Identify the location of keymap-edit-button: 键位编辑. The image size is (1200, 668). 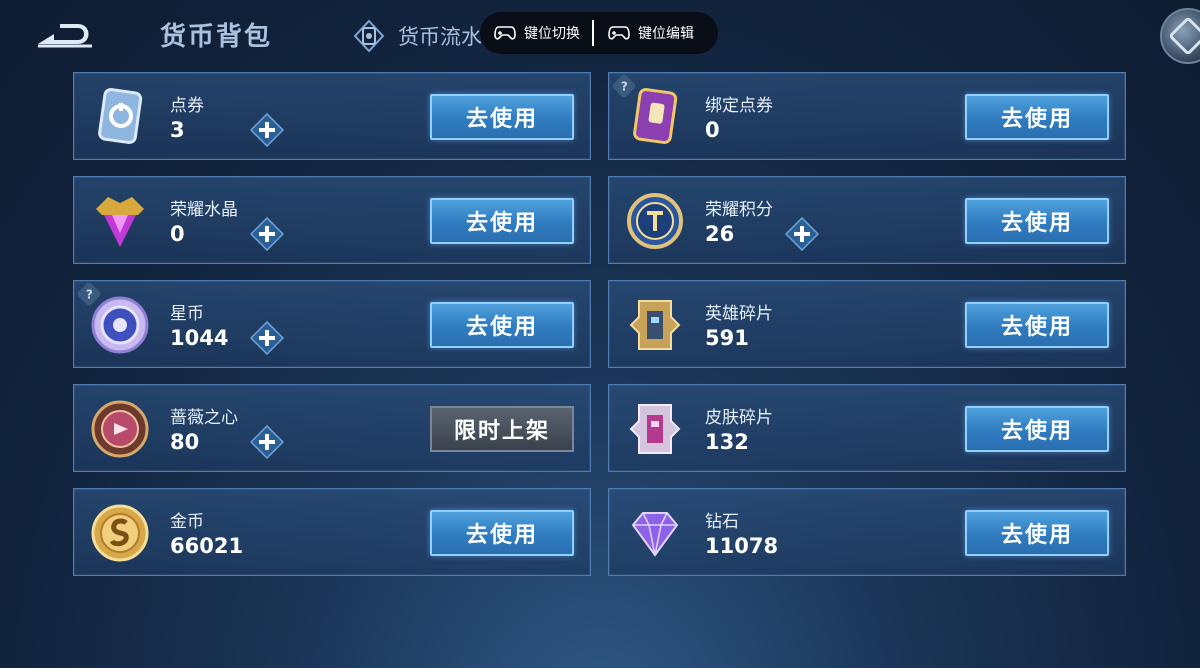
(650, 33).